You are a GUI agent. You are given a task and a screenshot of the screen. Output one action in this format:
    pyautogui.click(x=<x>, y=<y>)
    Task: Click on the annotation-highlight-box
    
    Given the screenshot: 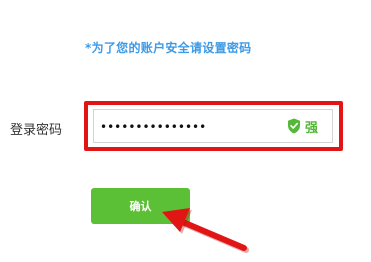 What is the action you would take?
    pyautogui.click(x=213, y=126)
    